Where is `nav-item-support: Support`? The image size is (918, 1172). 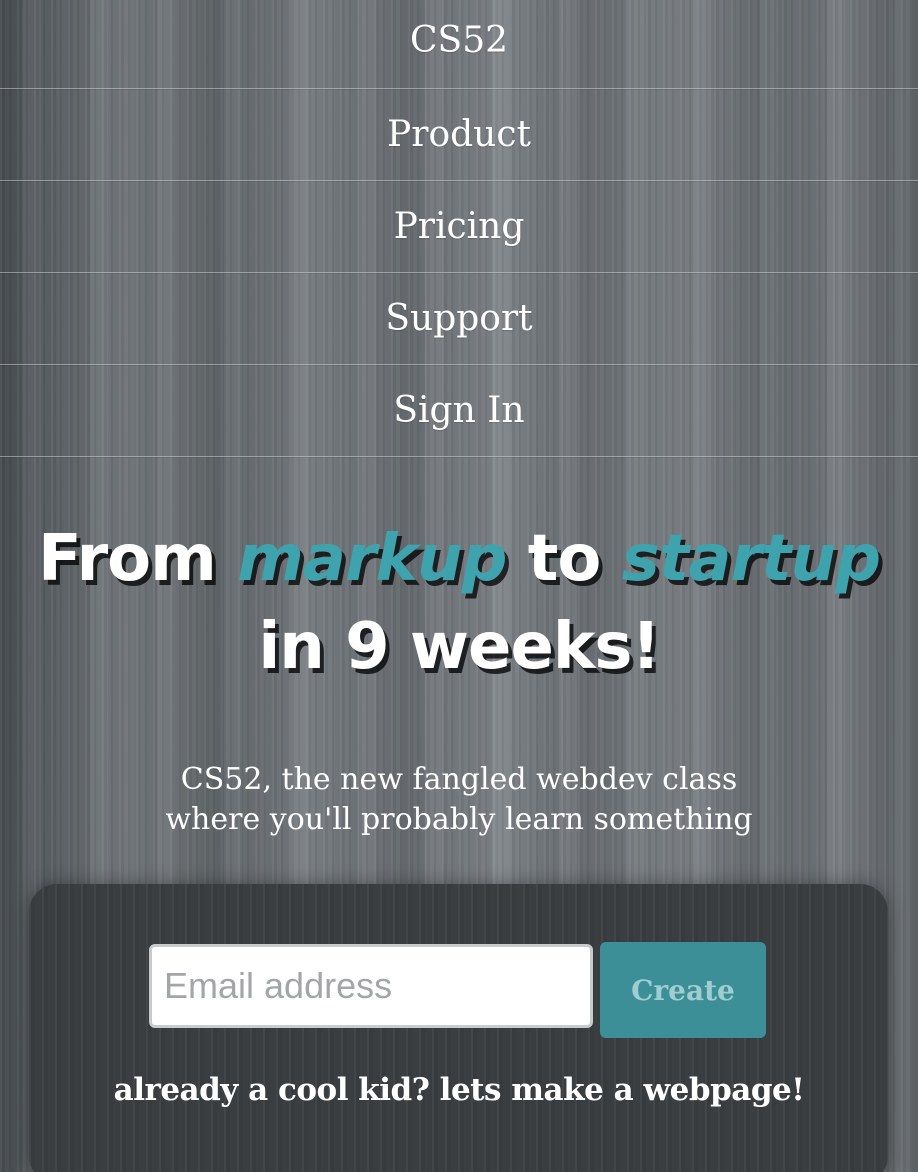
nav-item-support: Support is located at coordinates (459, 319).